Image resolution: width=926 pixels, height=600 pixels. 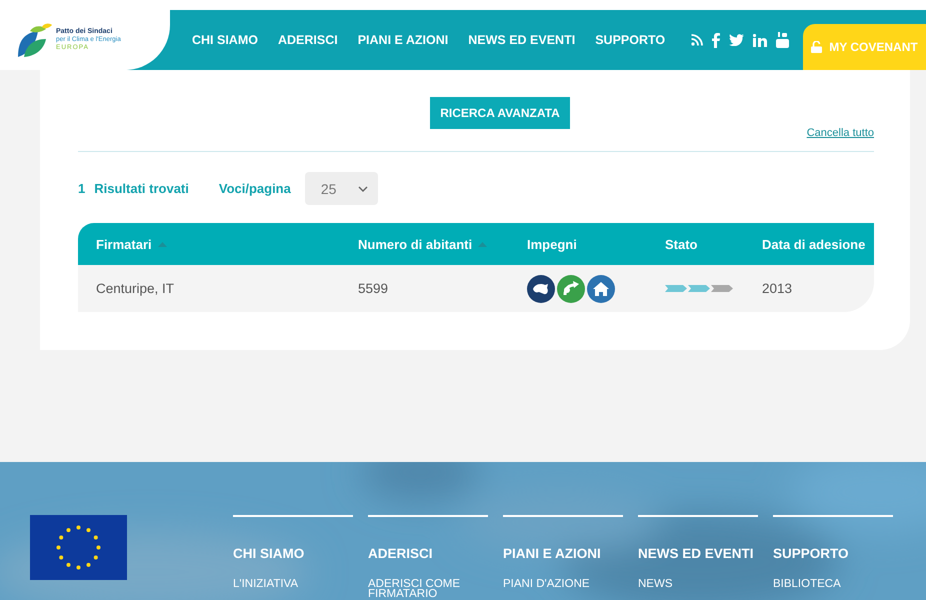 What do you see at coordinates (541, 288) in the screenshot?
I see `mitigation-icon` at bounding box center [541, 288].